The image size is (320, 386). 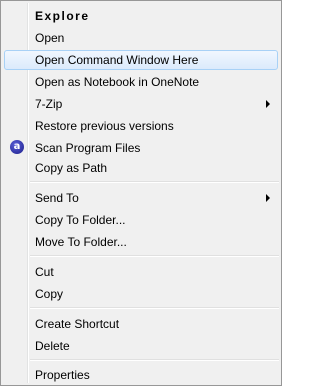 What do you see at coordinates (141, 346) in the screenshot?
I see `menu-item-delete: Delete` at bounding box center [141, 346].